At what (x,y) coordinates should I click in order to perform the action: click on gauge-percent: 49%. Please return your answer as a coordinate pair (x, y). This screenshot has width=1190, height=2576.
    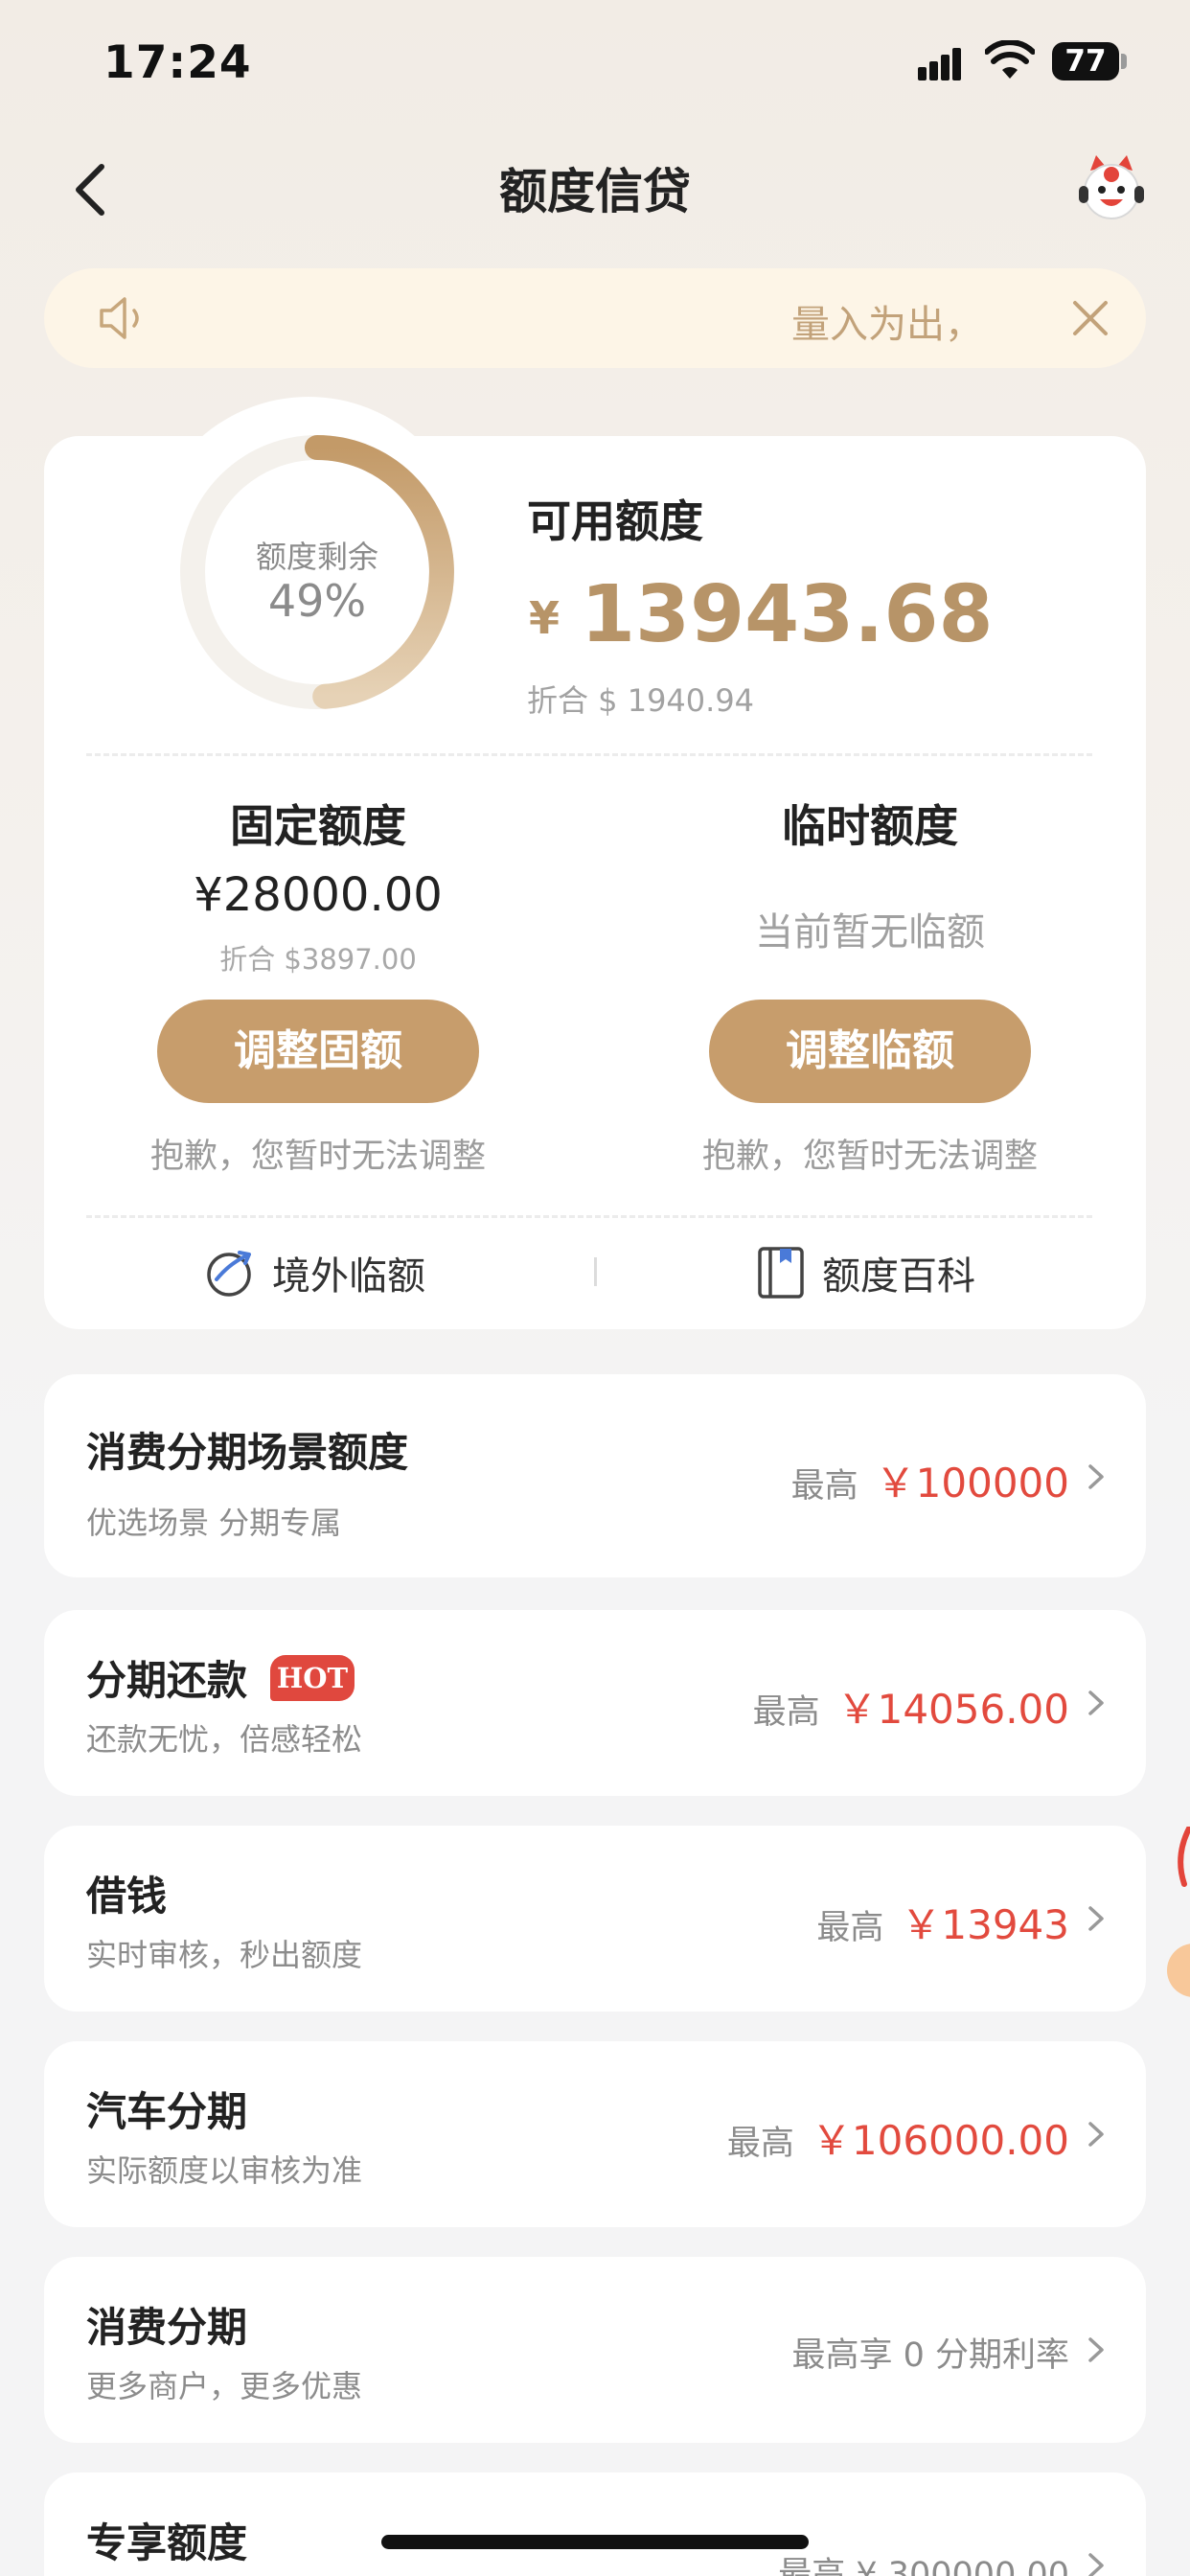
    Looking at the image, I should click on (317, 601).